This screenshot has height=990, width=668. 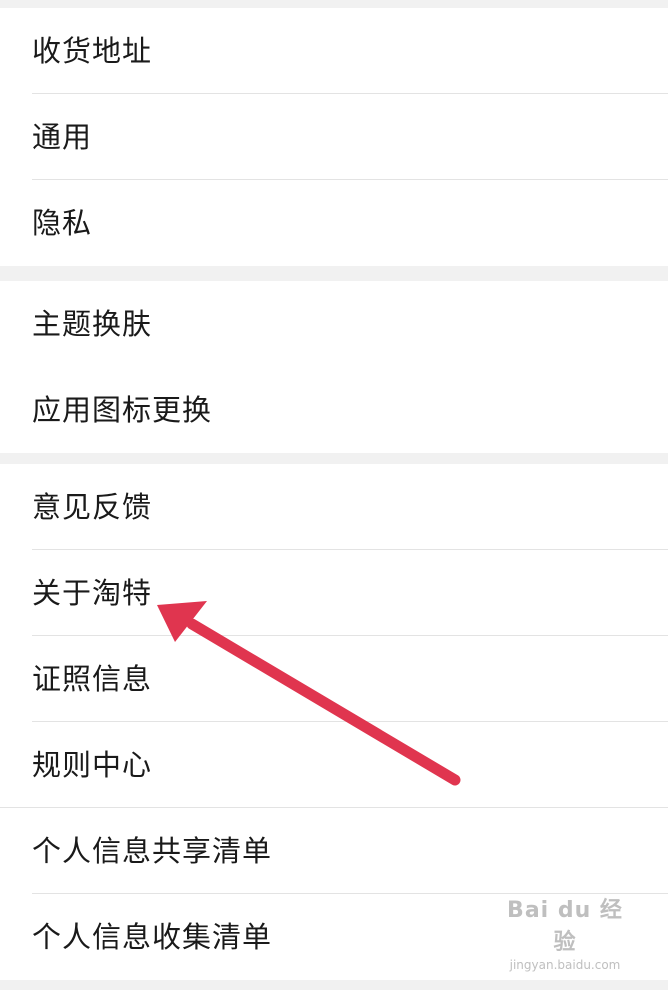 I want to click on watermark-logo-text: Bai du 经验, so click(x=565, y=926).